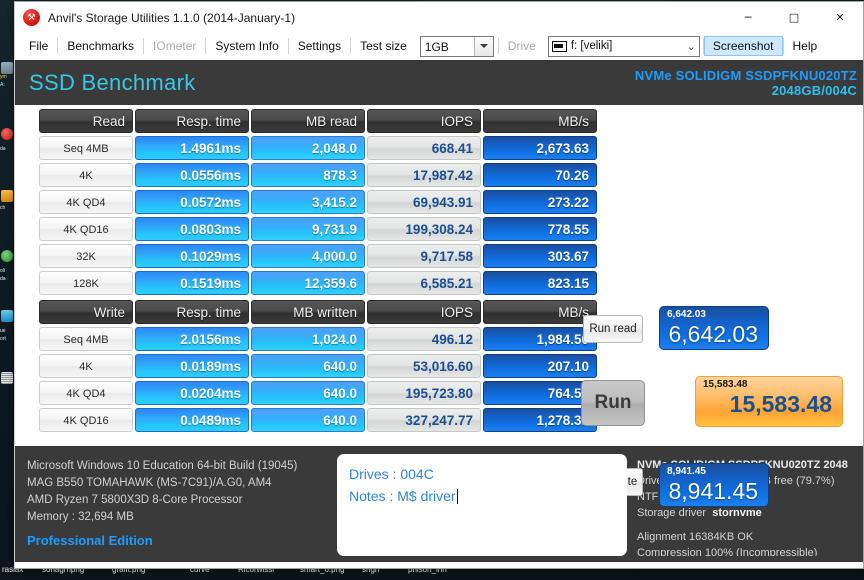 Image resolution: width=864 pixels, height=580 pixels. I want to click on page-title: SSD Benchmark, so click(112, 82).